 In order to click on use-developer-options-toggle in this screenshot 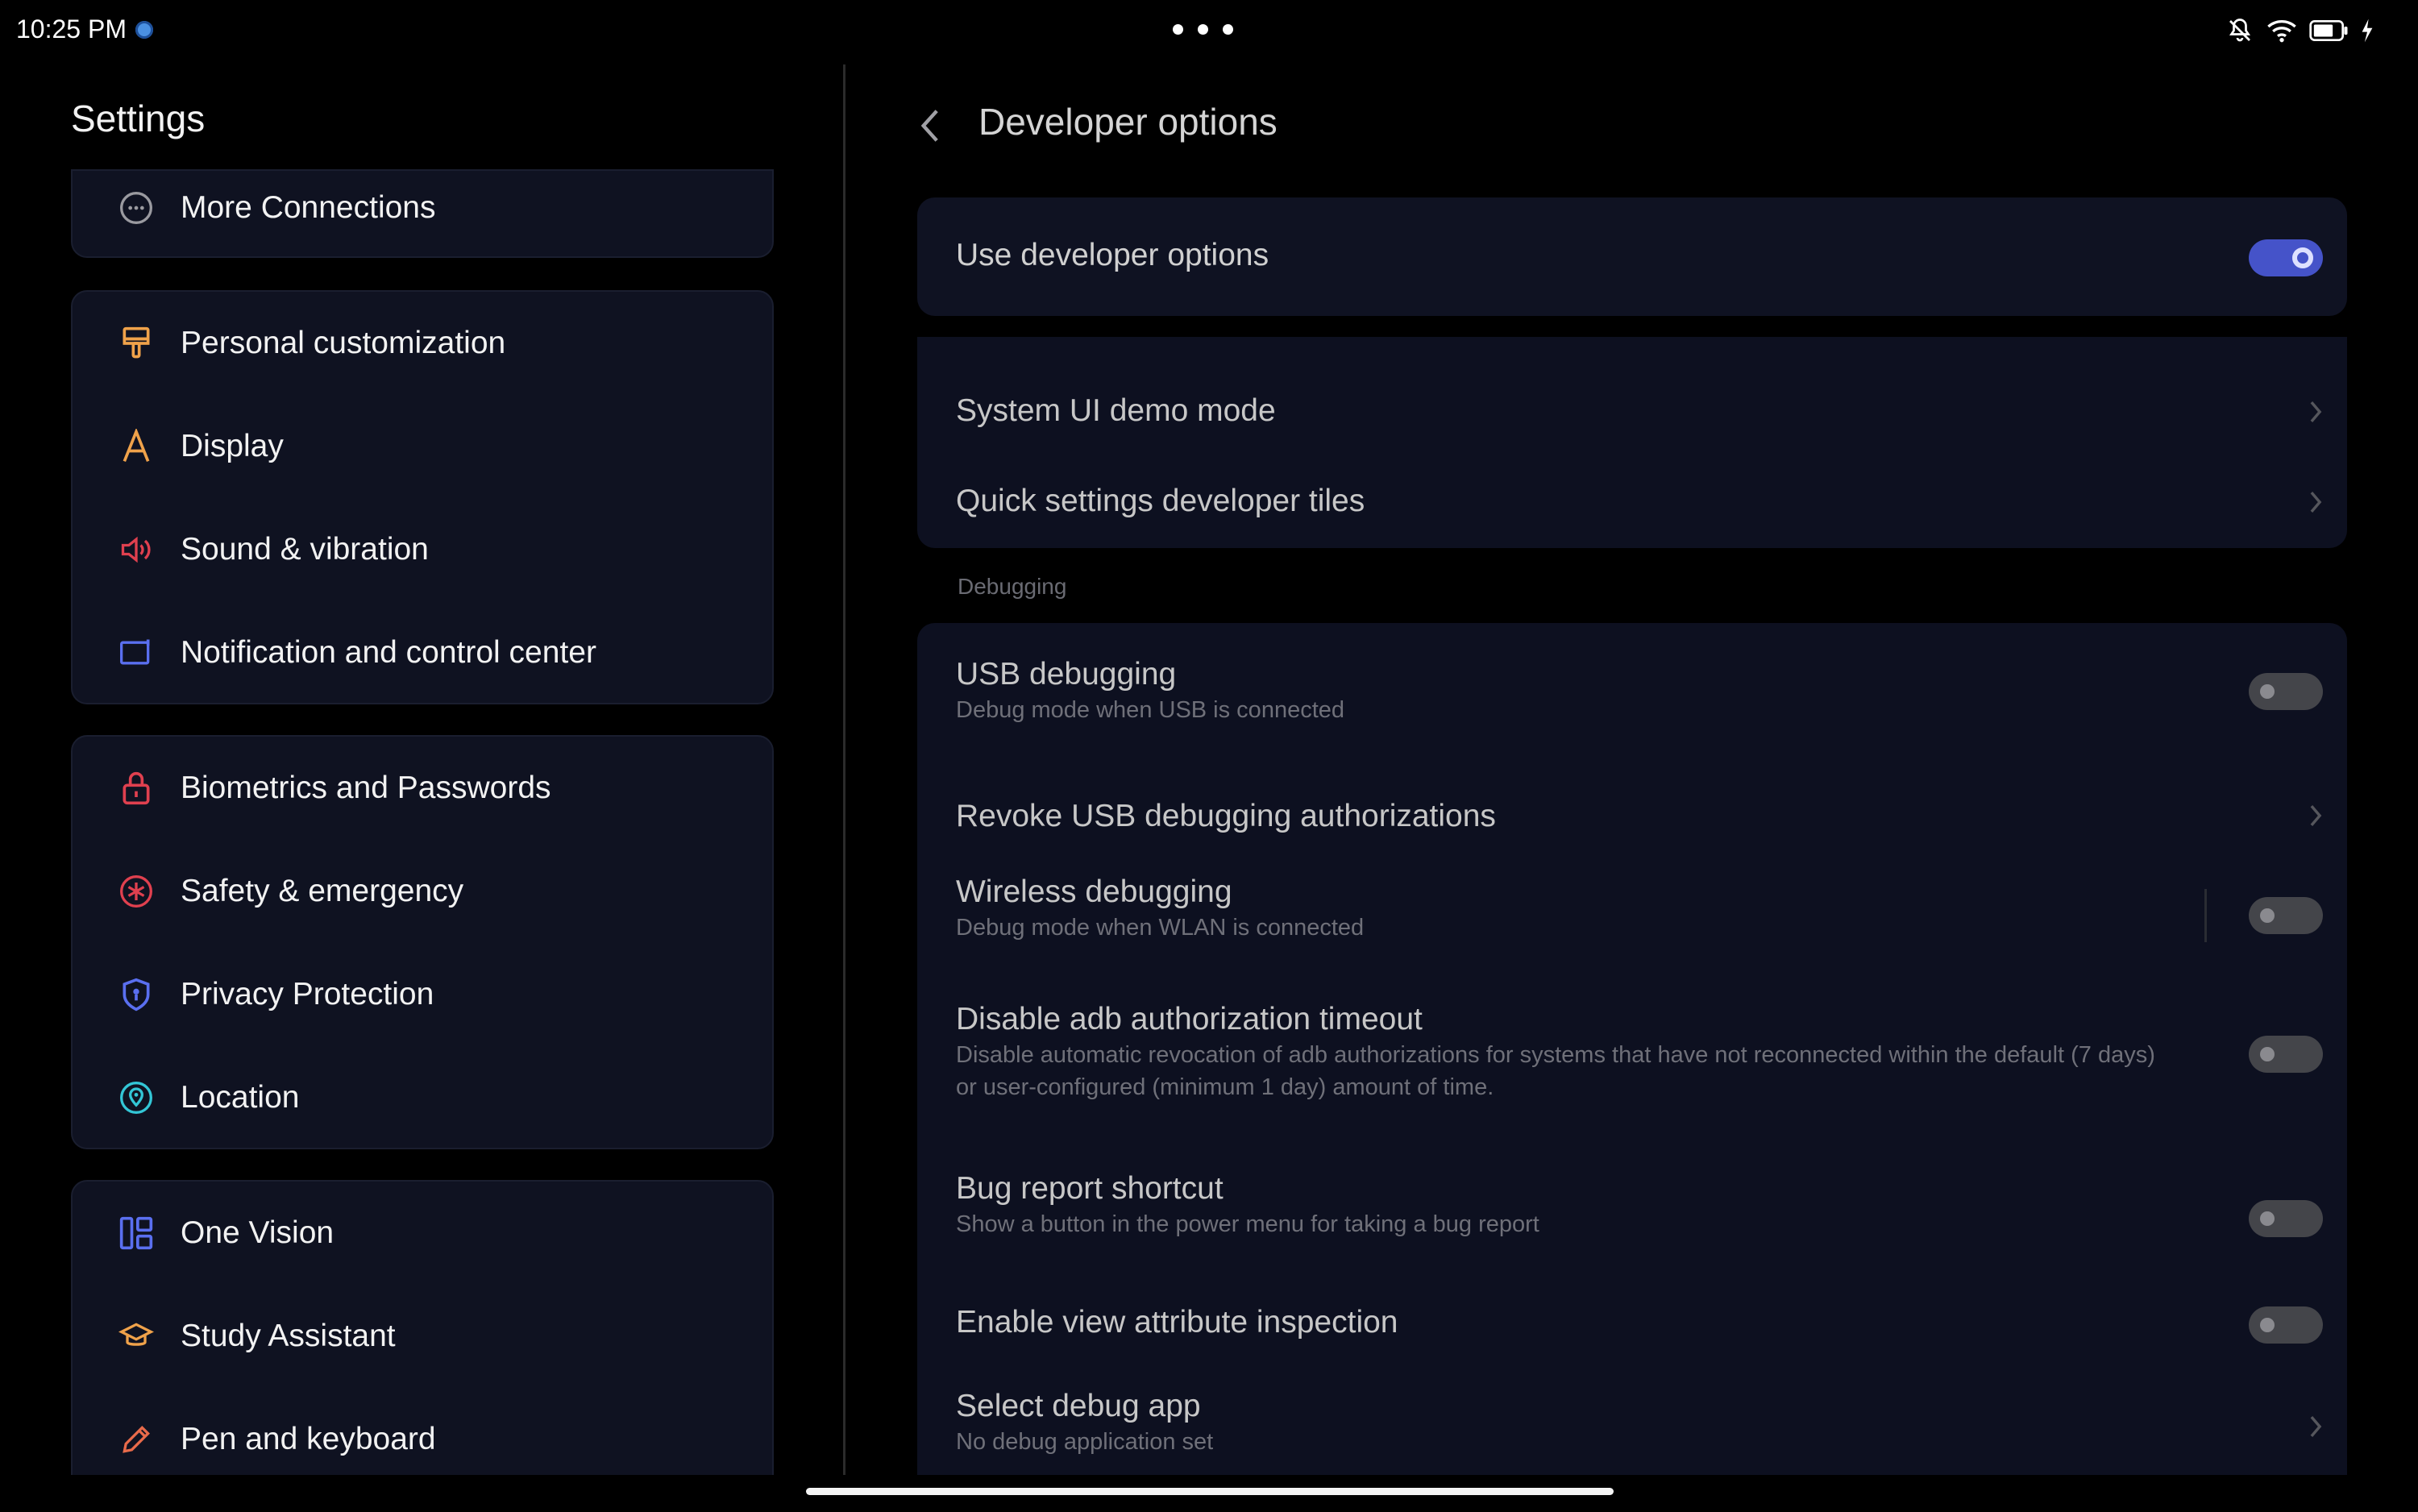, I will do `click(2286, 257)`.